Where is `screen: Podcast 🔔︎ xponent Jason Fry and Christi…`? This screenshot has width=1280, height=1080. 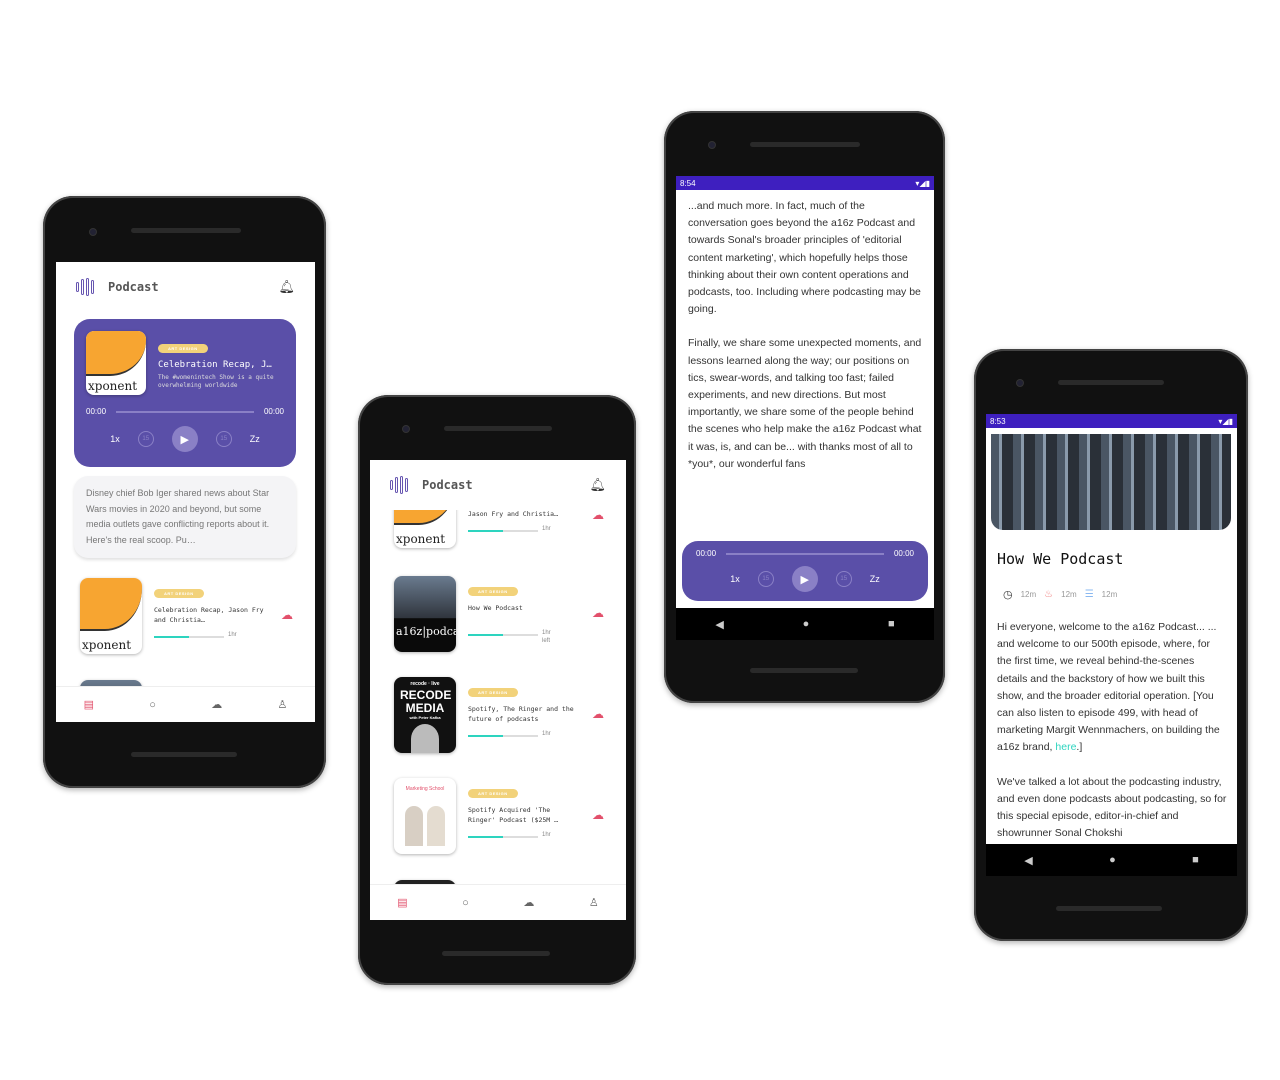
screen: Podcast 🔔︎ xponent Jason Fry and Christi… is located at coordinates (498, 690).